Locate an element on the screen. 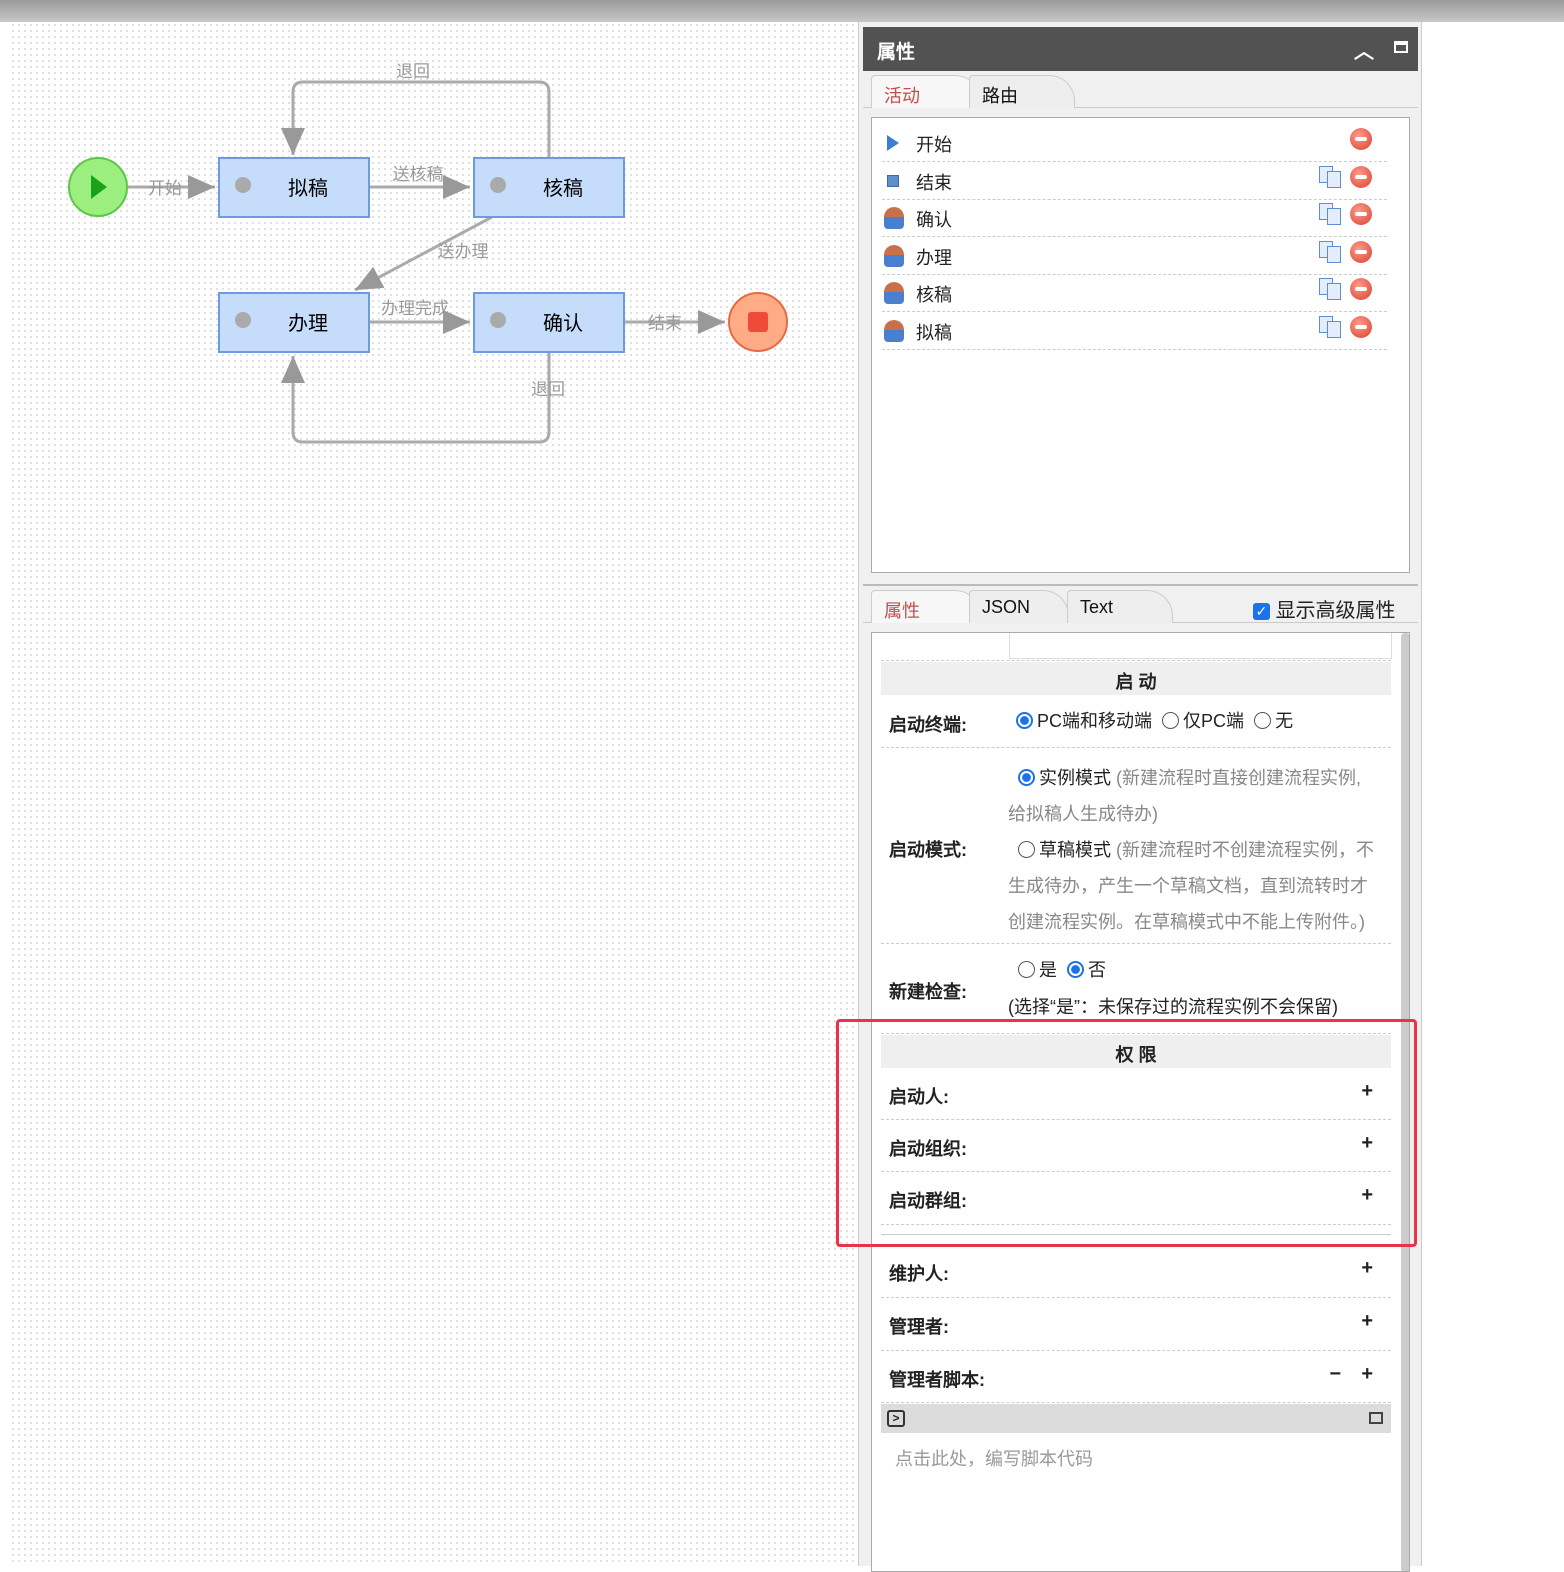  radio-check-no: 否 is located at coordinates (1086, 970).